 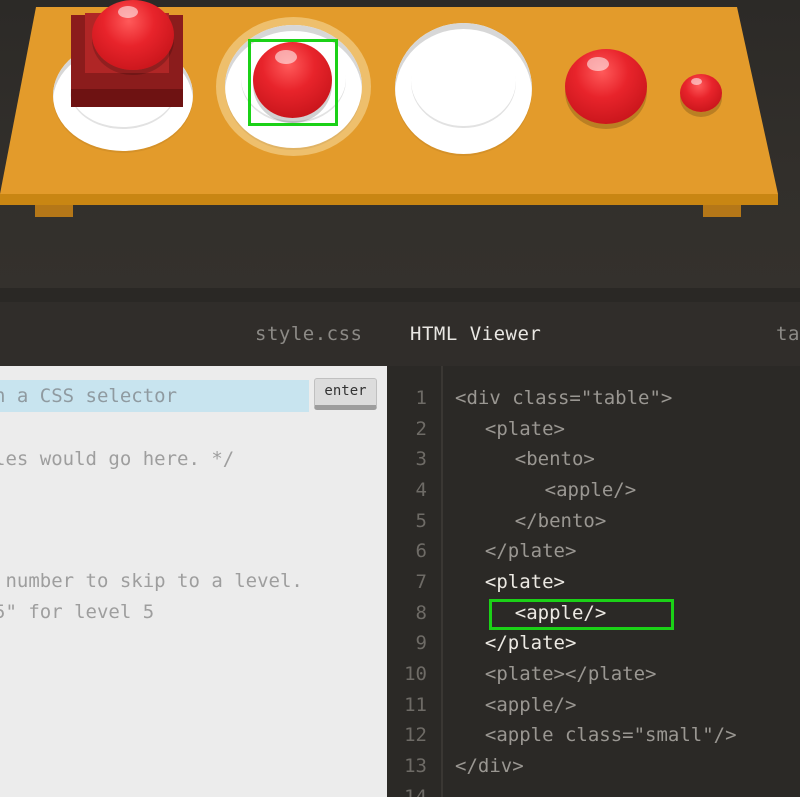 What do you see at coordinates (559, 674) in the screenshot?
I see `code-line: <plate></plate>` at bounding box center [559, 674].